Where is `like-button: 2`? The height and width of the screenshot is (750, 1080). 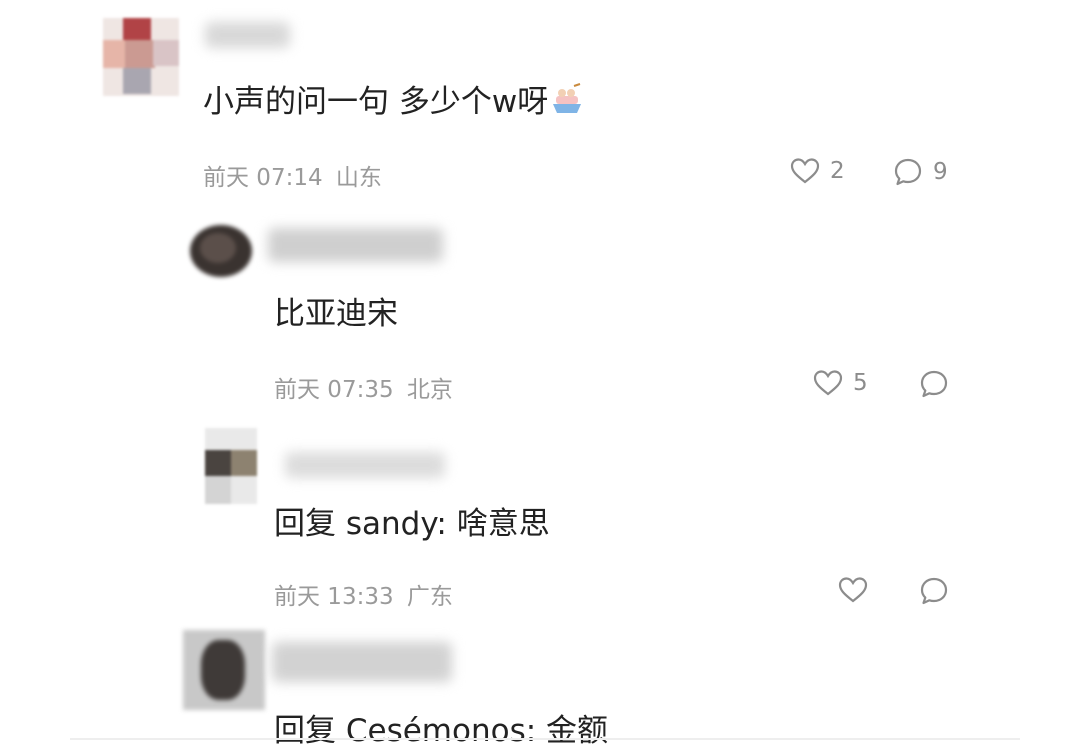 like-button: 2 is located at coordinates (817, 171).